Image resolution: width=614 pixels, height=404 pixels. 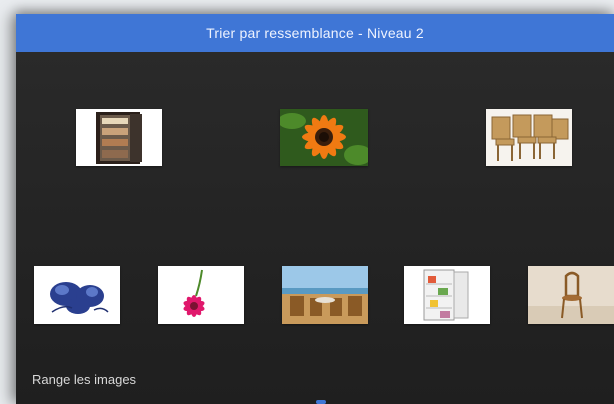 I want to click on title-bar: Trier par ressemblance - Niveau 2, so click(x=315, y=33).